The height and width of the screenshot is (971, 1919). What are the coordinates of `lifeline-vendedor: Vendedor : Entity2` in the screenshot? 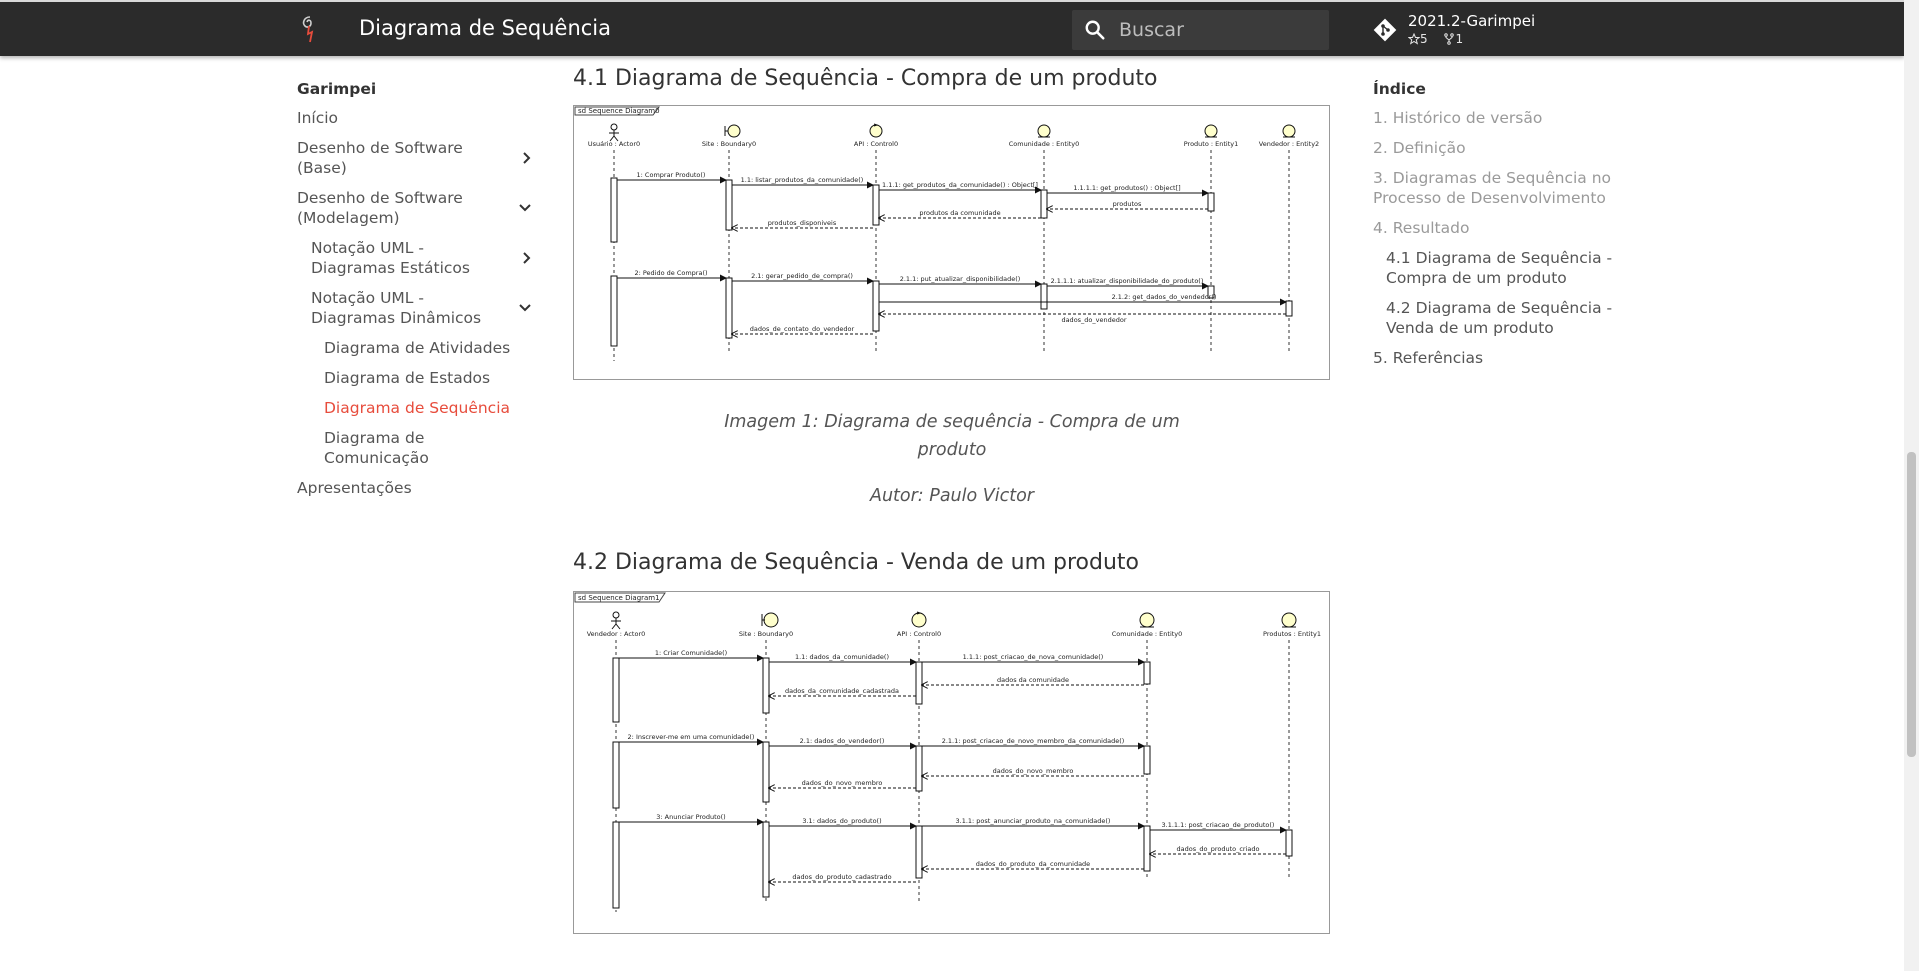 It's located at (1289, 144).